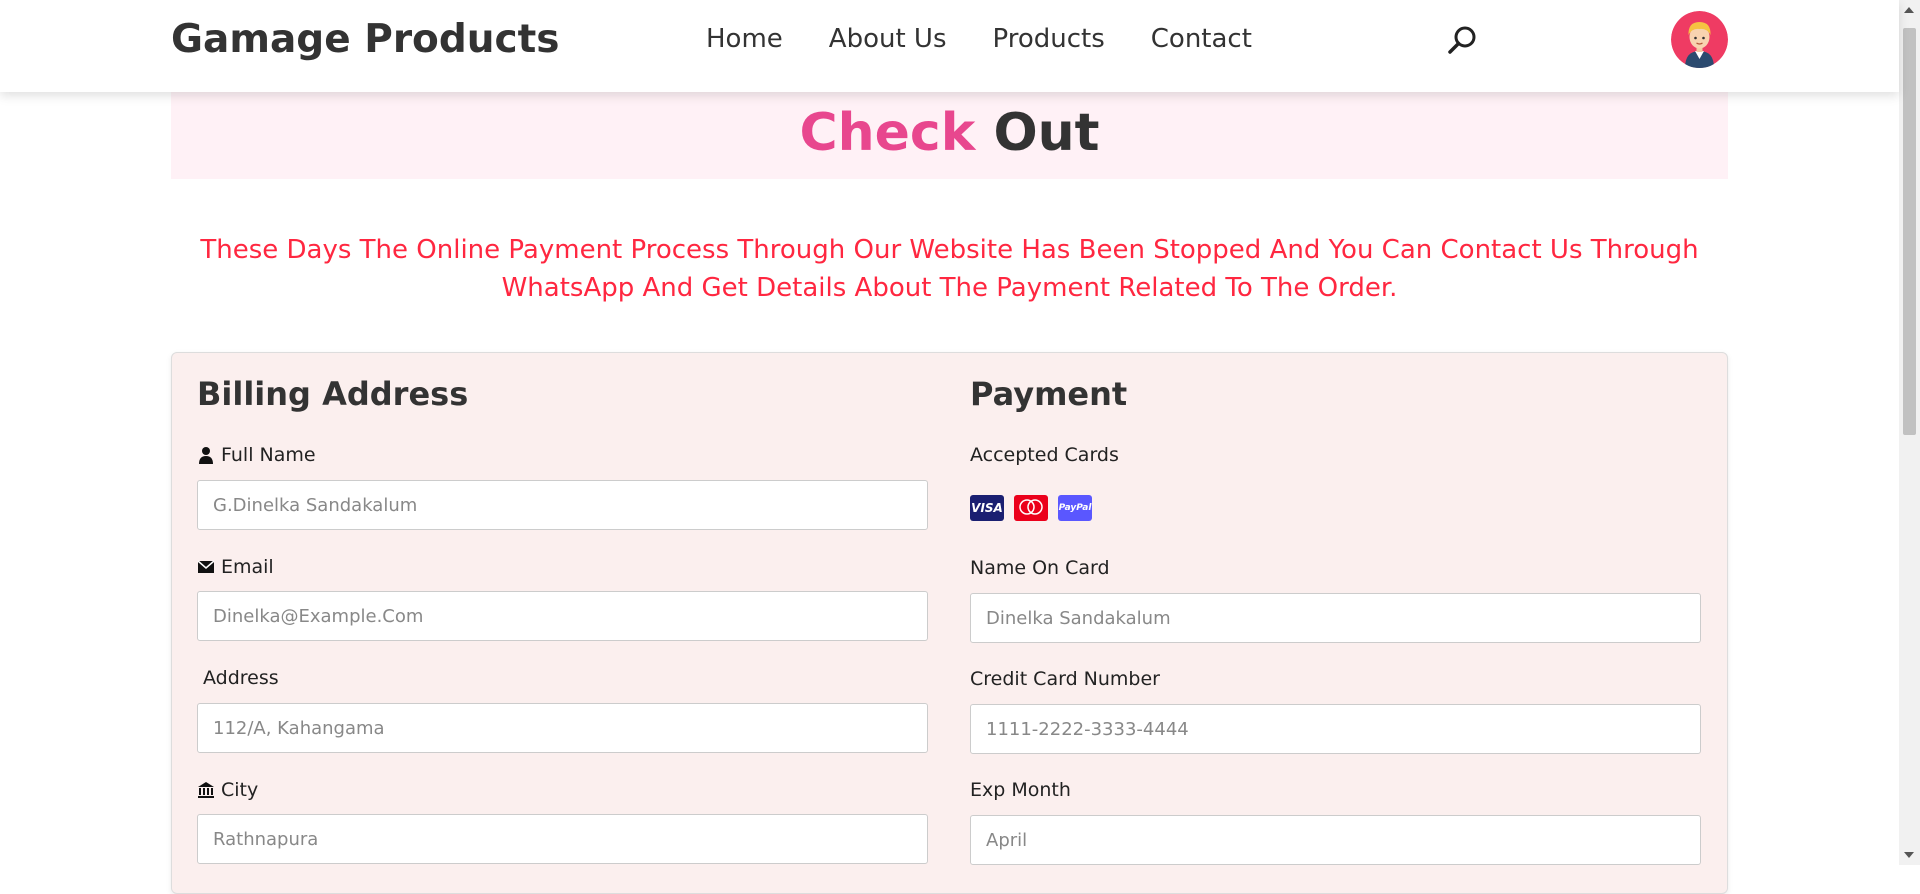  What do you see at coordinates (1201, 39) in the screenshot?
I see `nav-contact: Contact` at bounding box center [1201, 39].